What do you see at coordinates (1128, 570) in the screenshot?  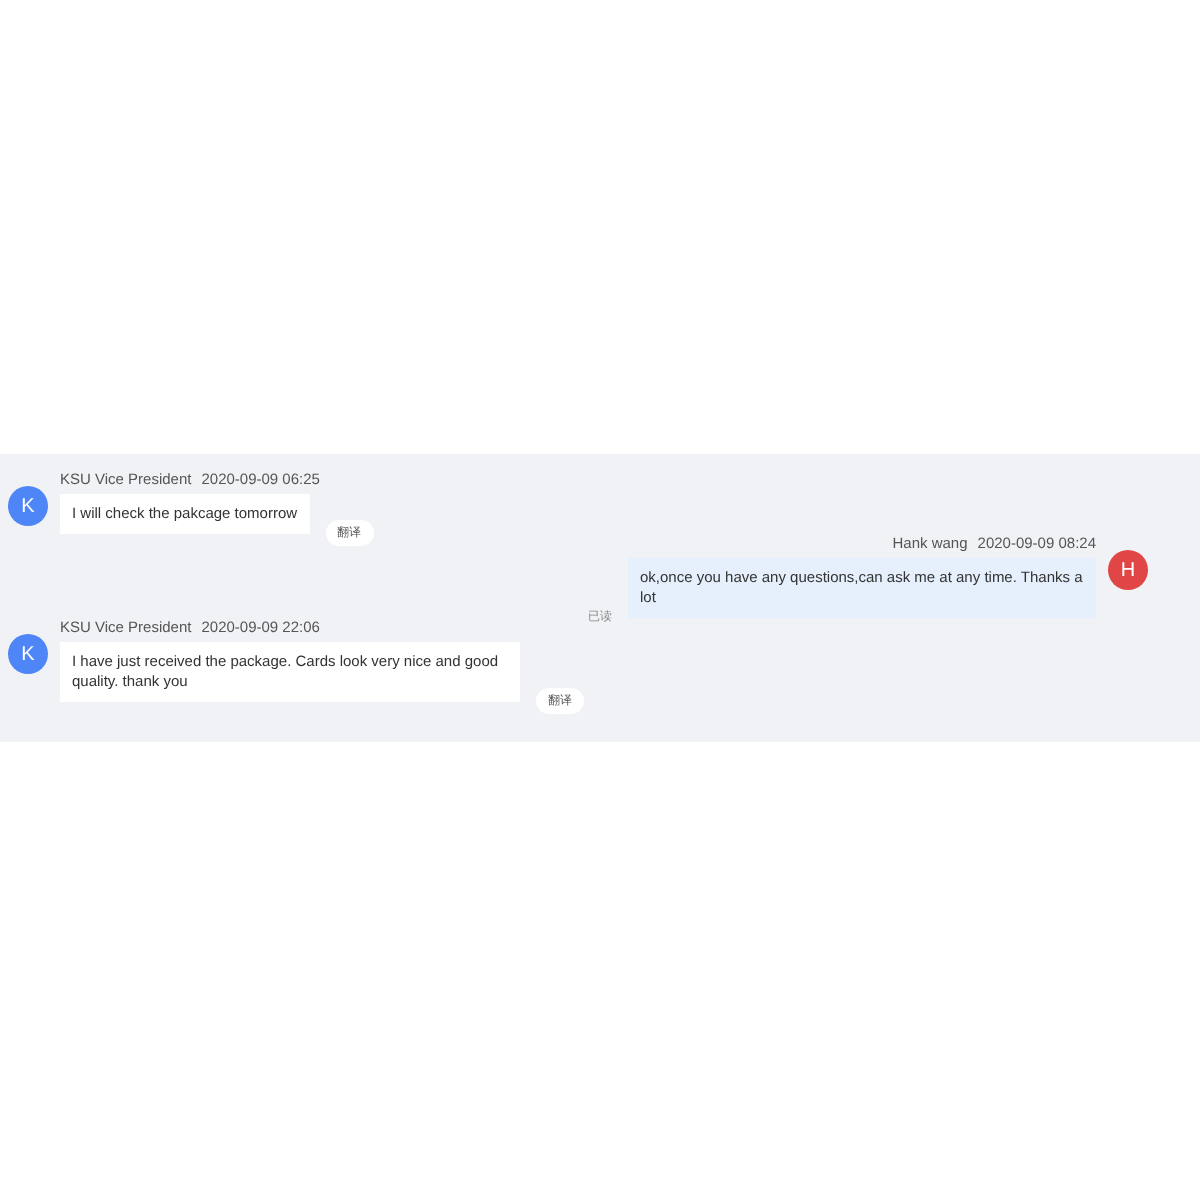 I see `avatar: H` at bounding box center [1128, 570].